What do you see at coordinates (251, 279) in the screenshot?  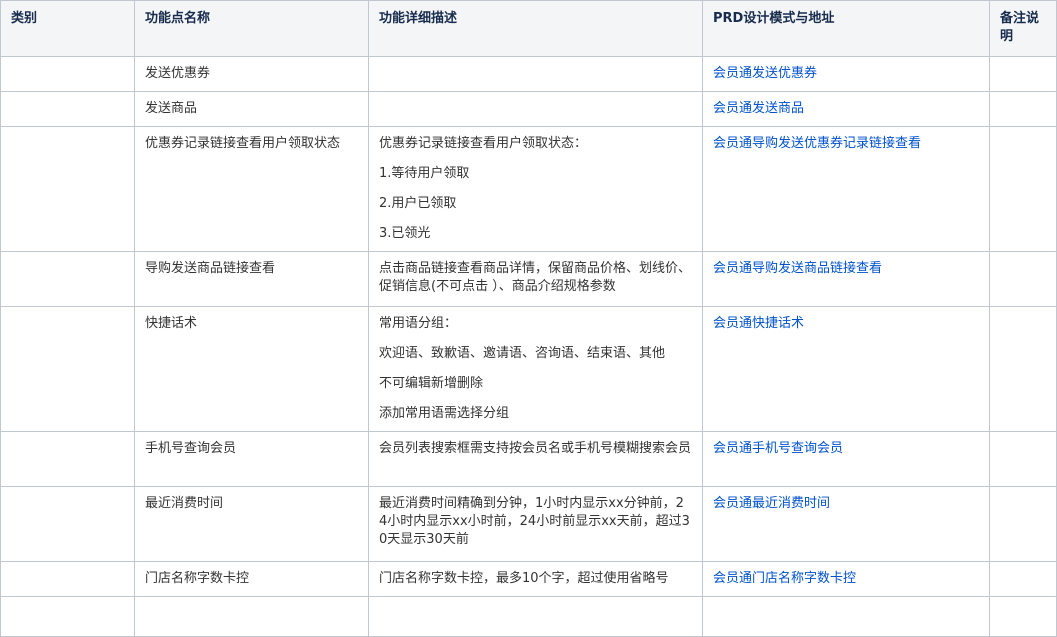 I see `cell-feature-name: 导购发送商品链接查看` at bounding box center [251, 279].